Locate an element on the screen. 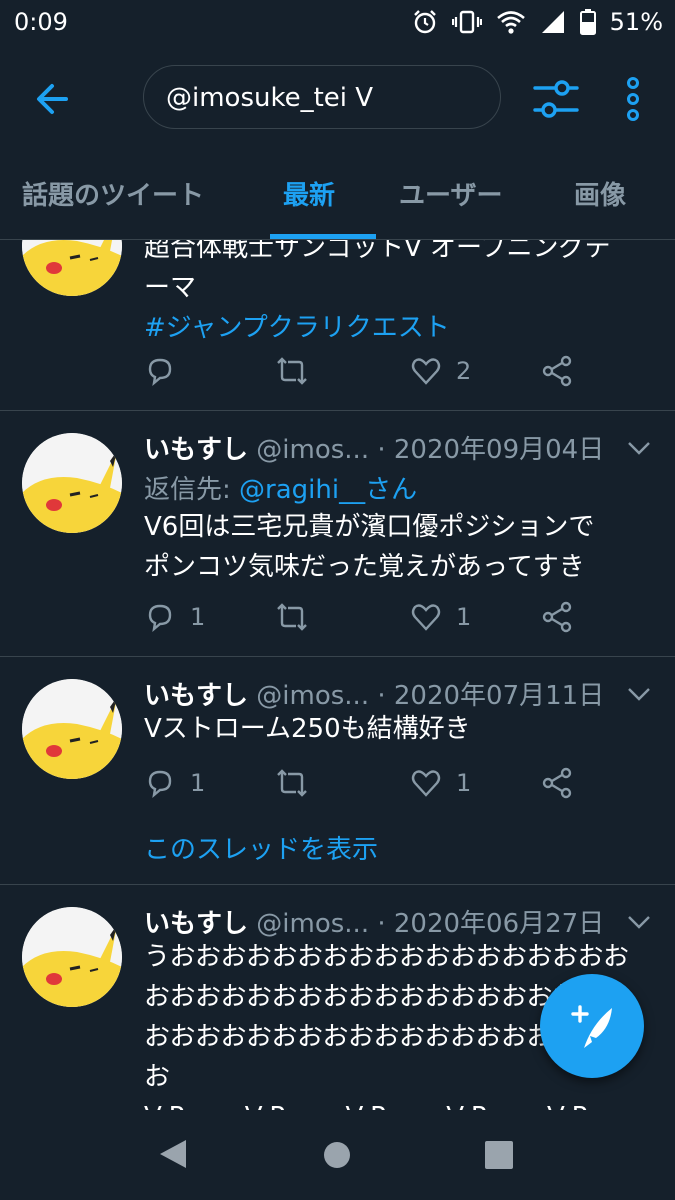 Image resolution: width=675 pixels, height=1200 pixels. tweet-date: · 2020年09月04日 is located at coordinates (491, 450).